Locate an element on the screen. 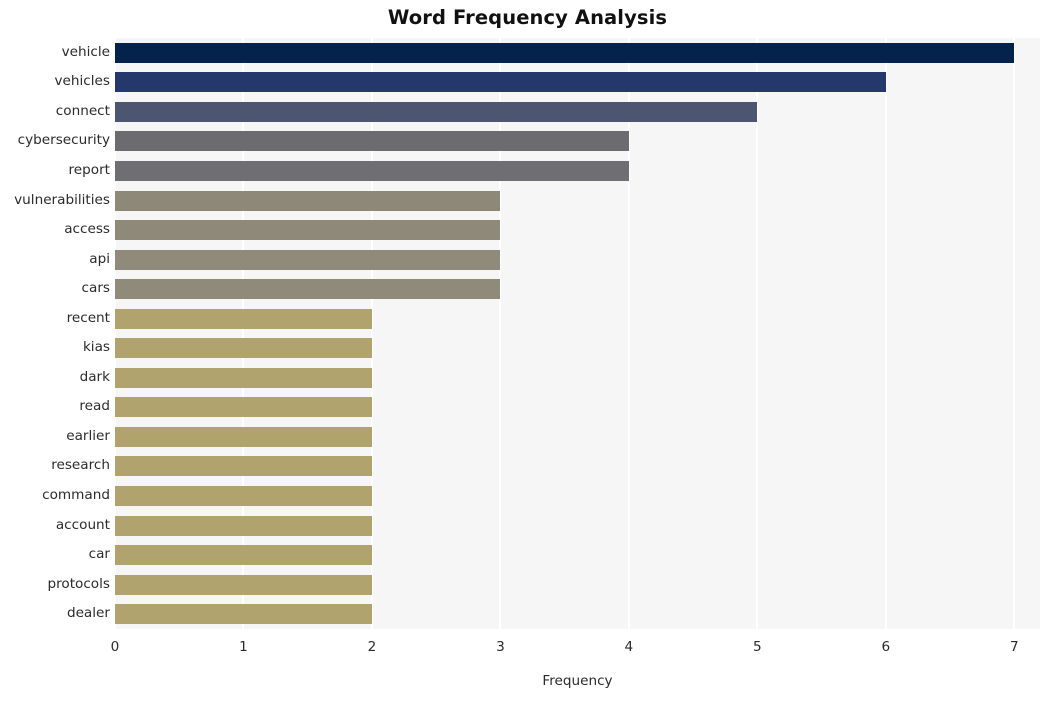 The image size is (1055, 701). y-tick-label-vehicle: vehicle is located at coordinates (85, 51).